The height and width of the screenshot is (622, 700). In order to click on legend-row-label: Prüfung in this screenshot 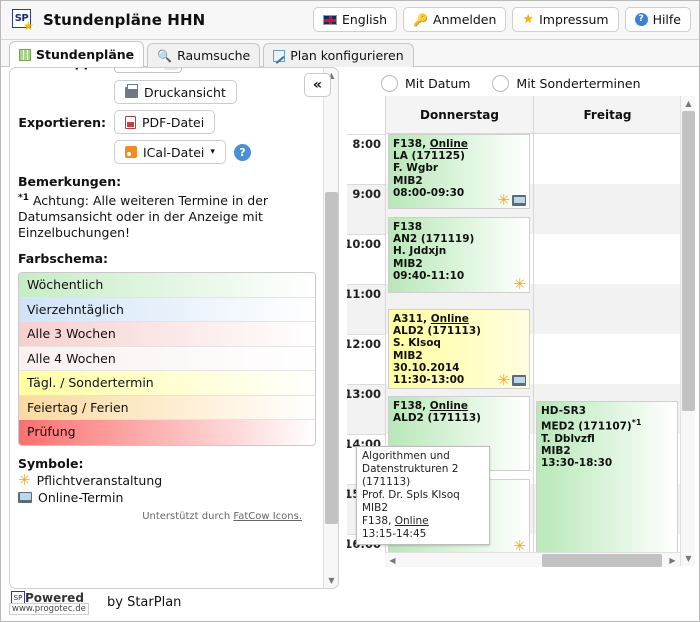, I will do `click(51, 432)`.